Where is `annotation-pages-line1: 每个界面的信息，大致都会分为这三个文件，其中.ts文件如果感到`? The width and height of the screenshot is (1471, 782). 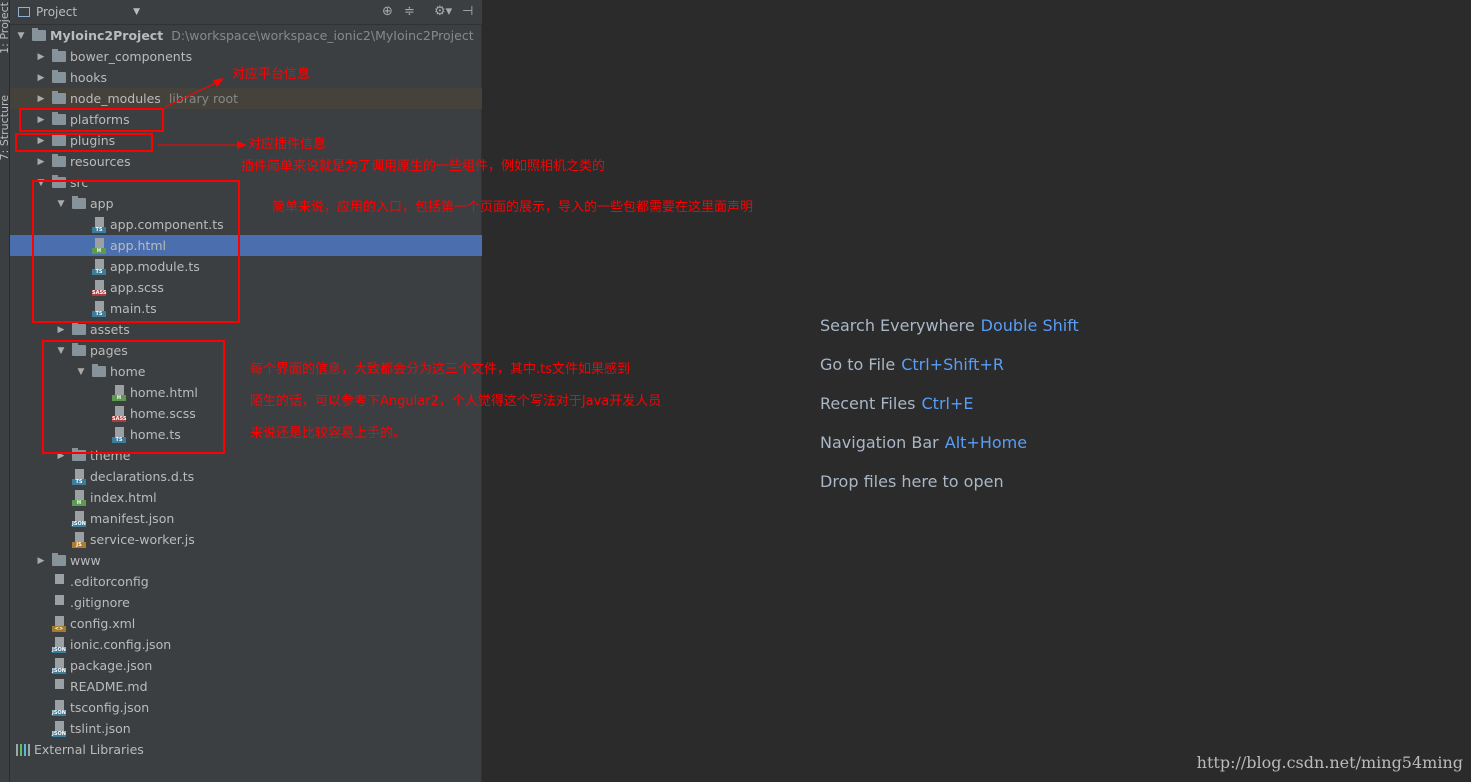 annotation-pages-line1: 每个界面的信息，大致都会分为这三个文件，其中.ts文件如果感到 is located at coordinates (440, 369).